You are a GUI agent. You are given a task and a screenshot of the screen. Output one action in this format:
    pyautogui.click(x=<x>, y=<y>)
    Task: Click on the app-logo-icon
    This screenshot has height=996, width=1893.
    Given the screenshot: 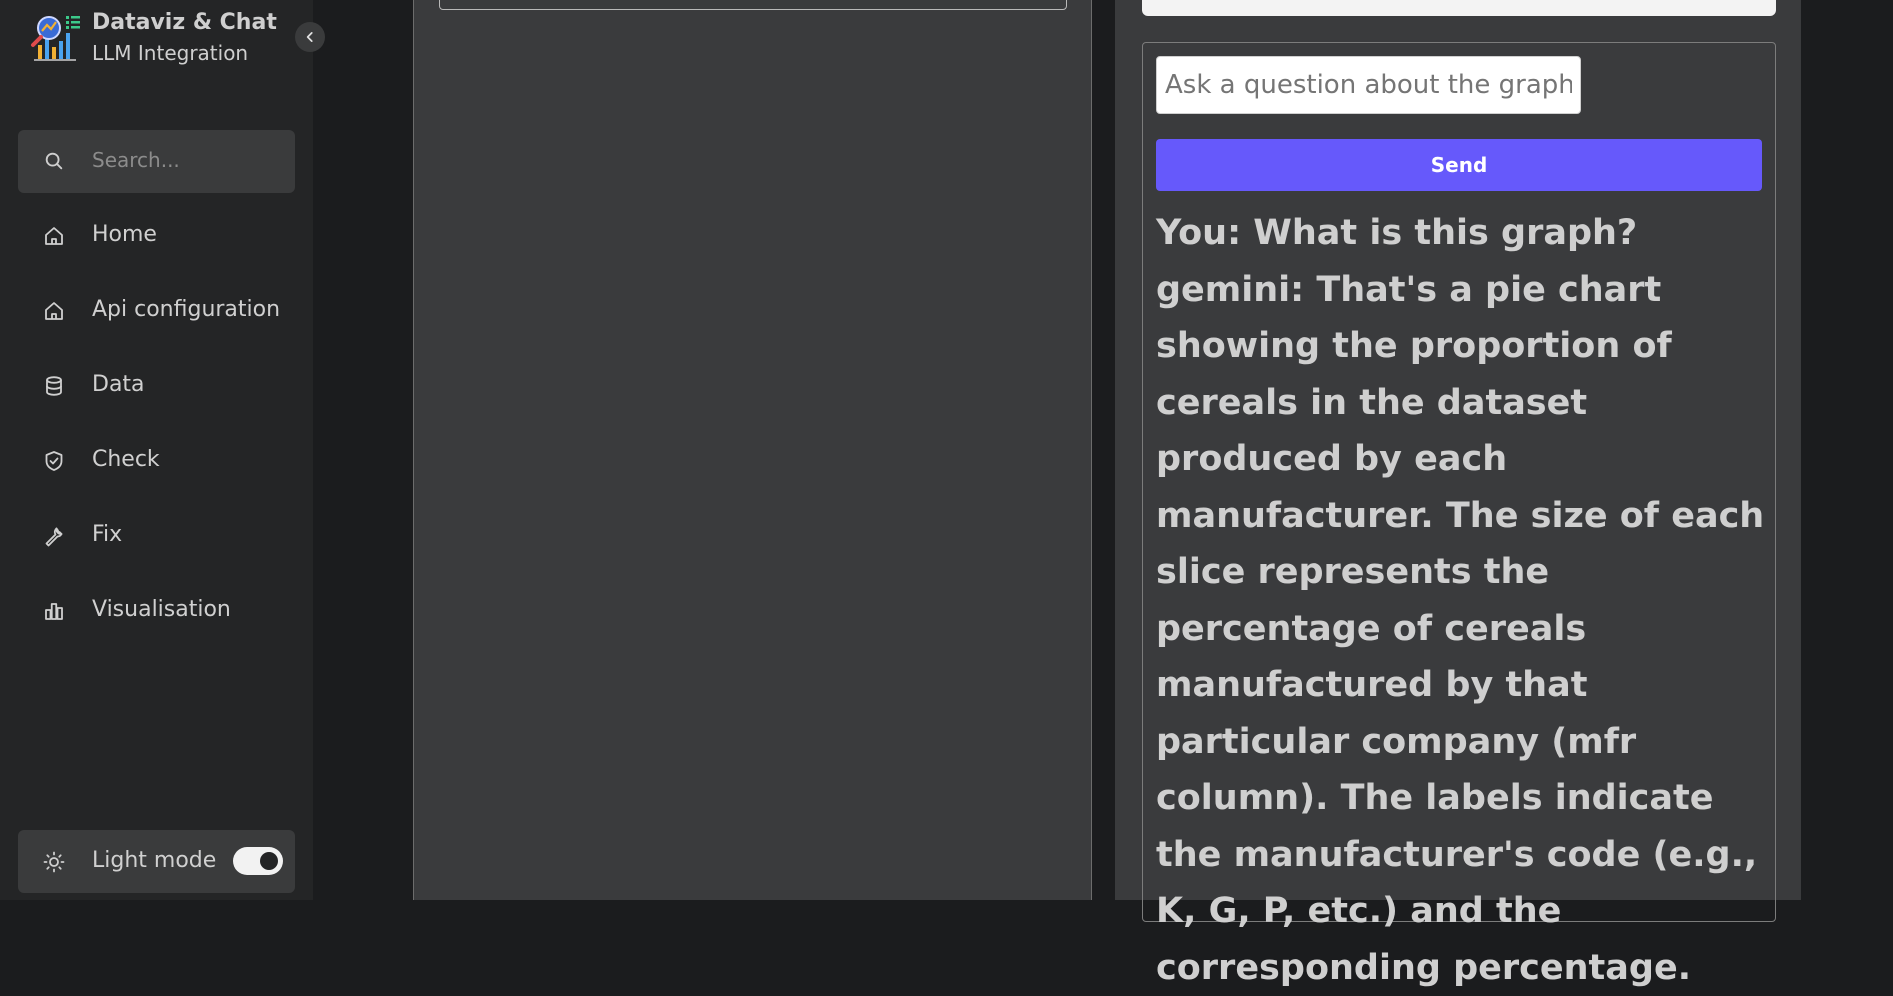 What is the action you would take?
    pyautogui.click(x=56, y=37)
    